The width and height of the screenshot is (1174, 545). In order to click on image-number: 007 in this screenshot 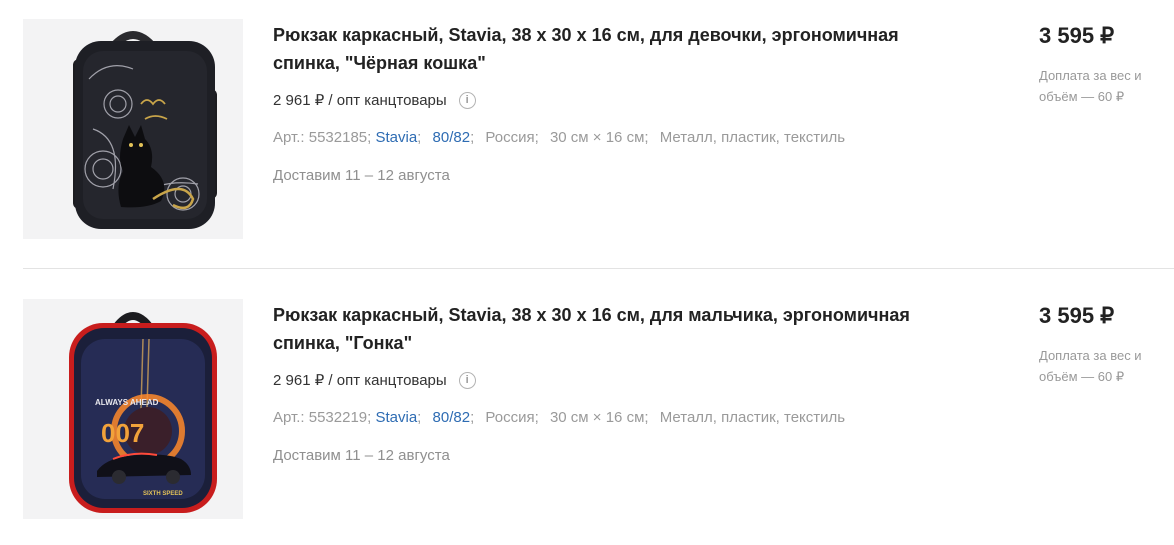, I will do `click(122, 433)`.